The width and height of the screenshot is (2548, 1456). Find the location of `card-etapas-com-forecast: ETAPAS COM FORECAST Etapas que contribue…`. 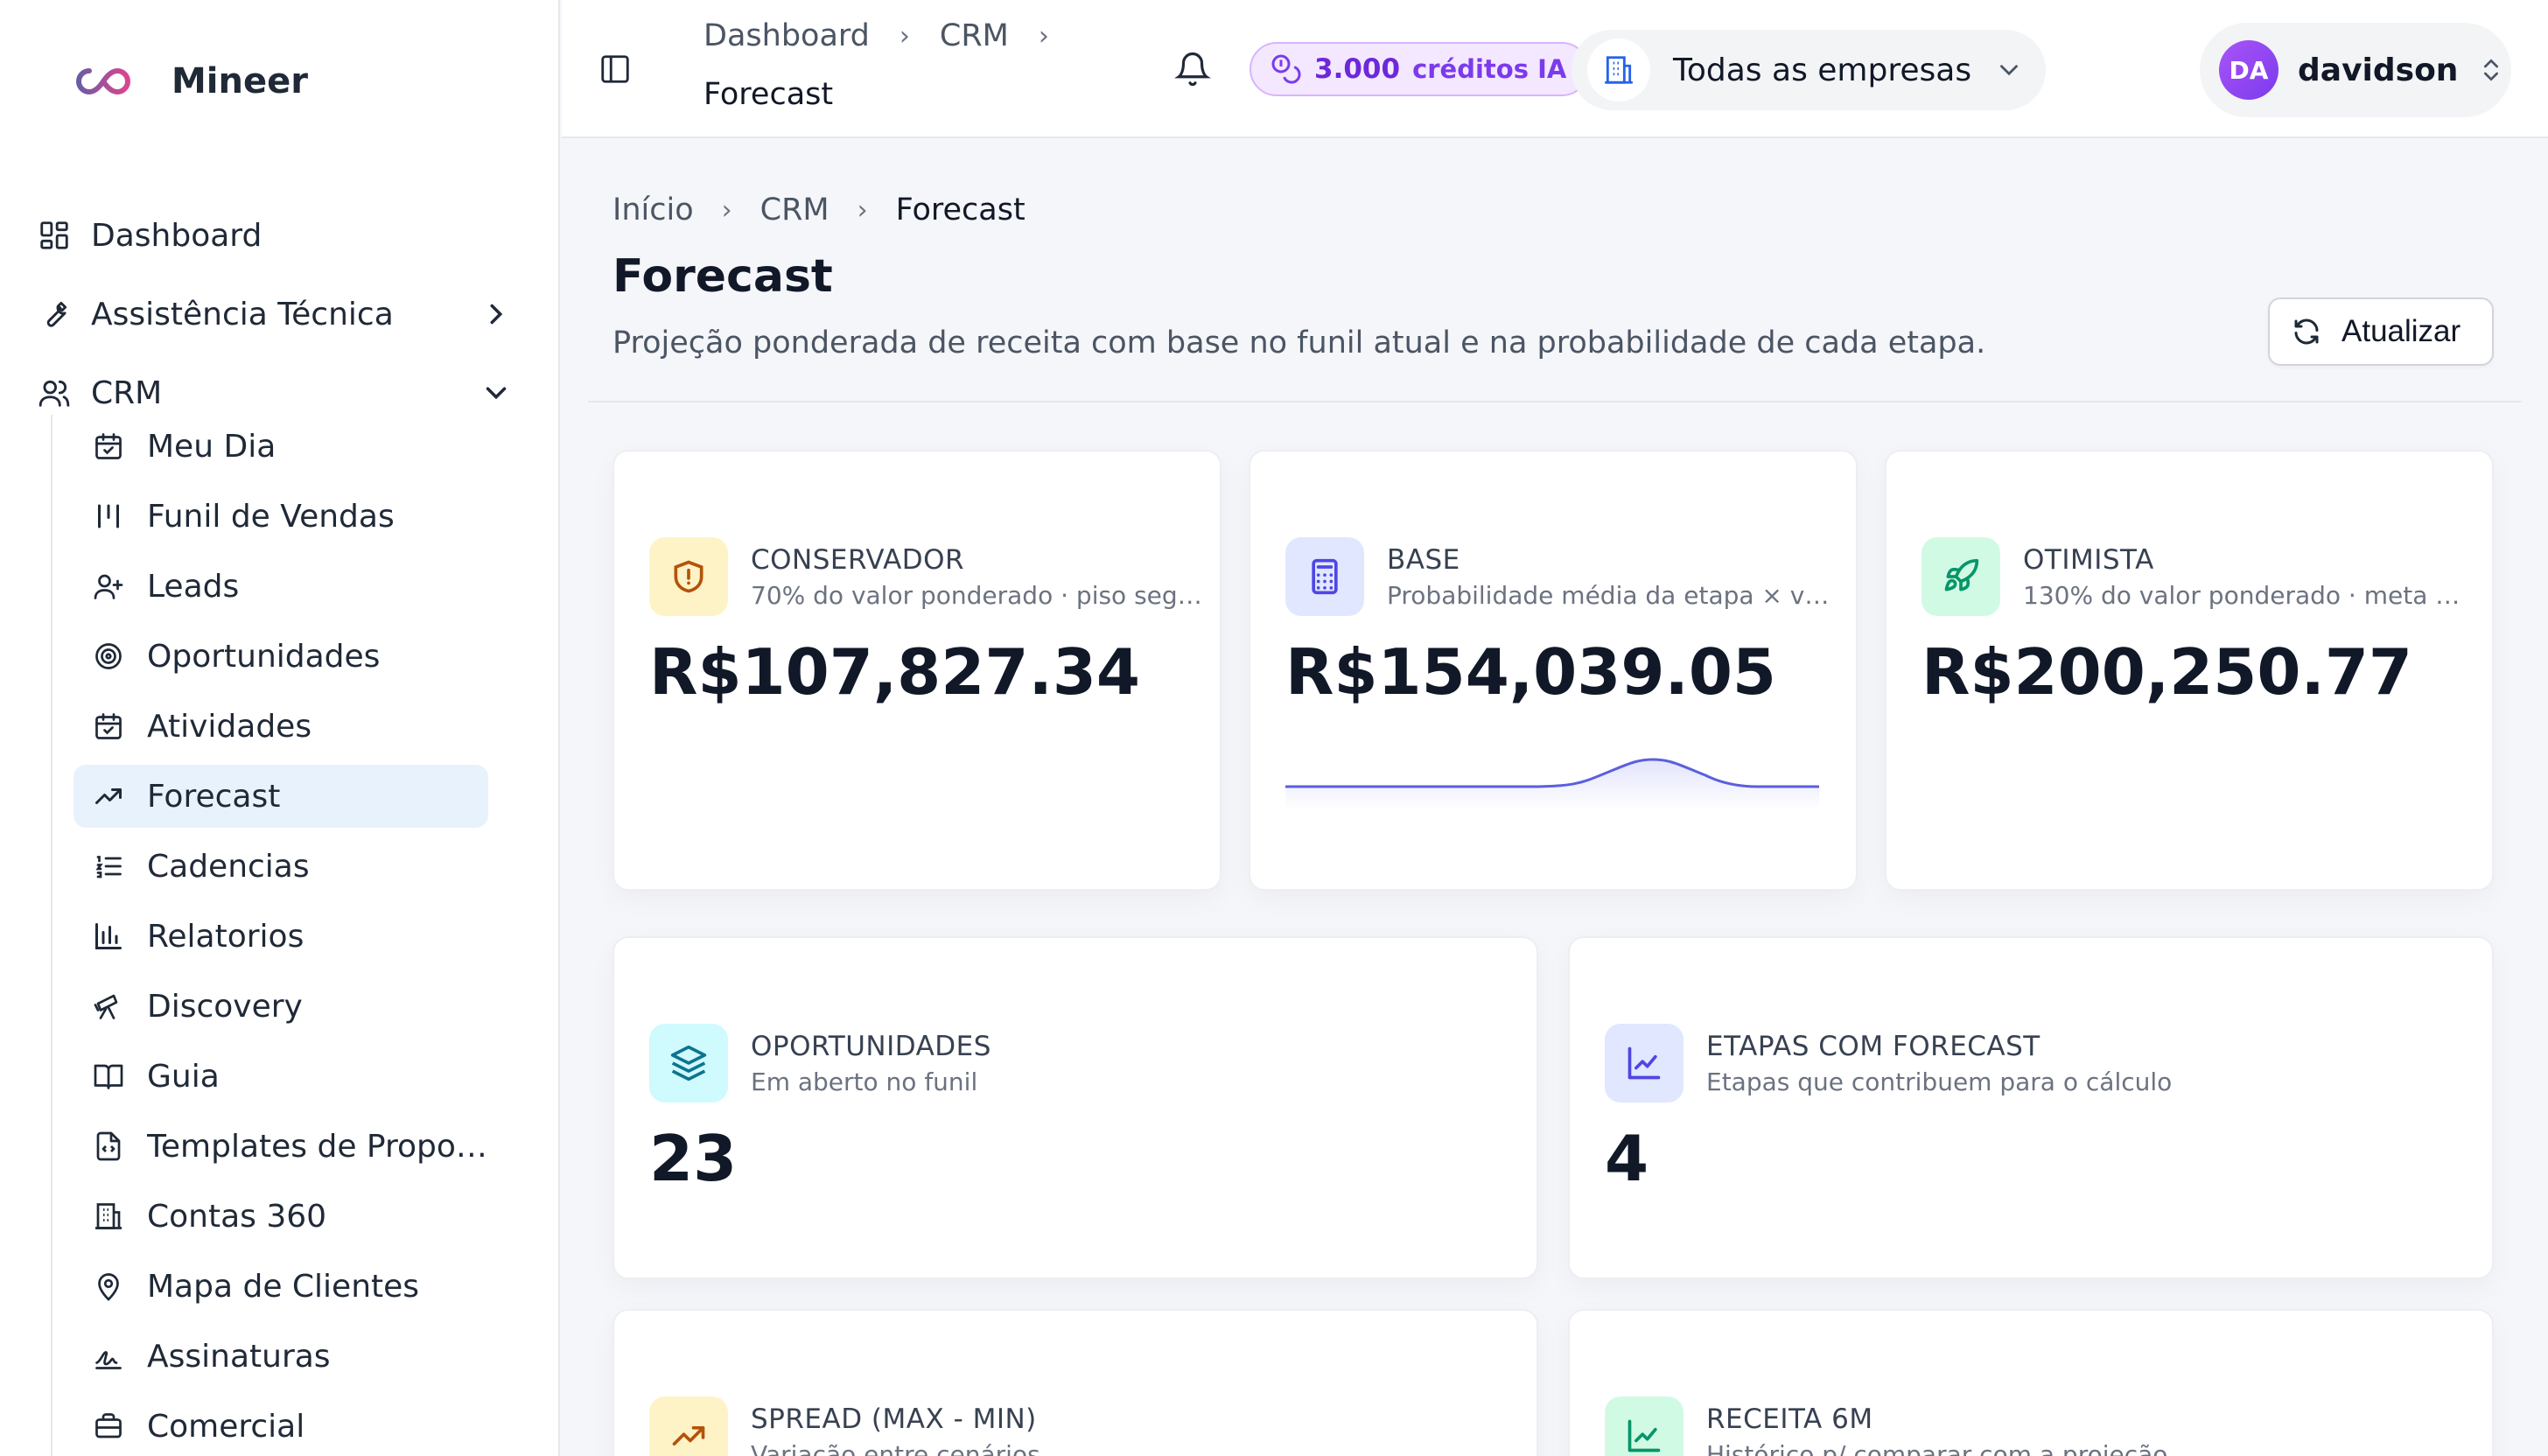

card-etapas-com-forecast: ETAPAS COM FORECAST Etapas que contribue… is located at coordinates (2031, 1107).